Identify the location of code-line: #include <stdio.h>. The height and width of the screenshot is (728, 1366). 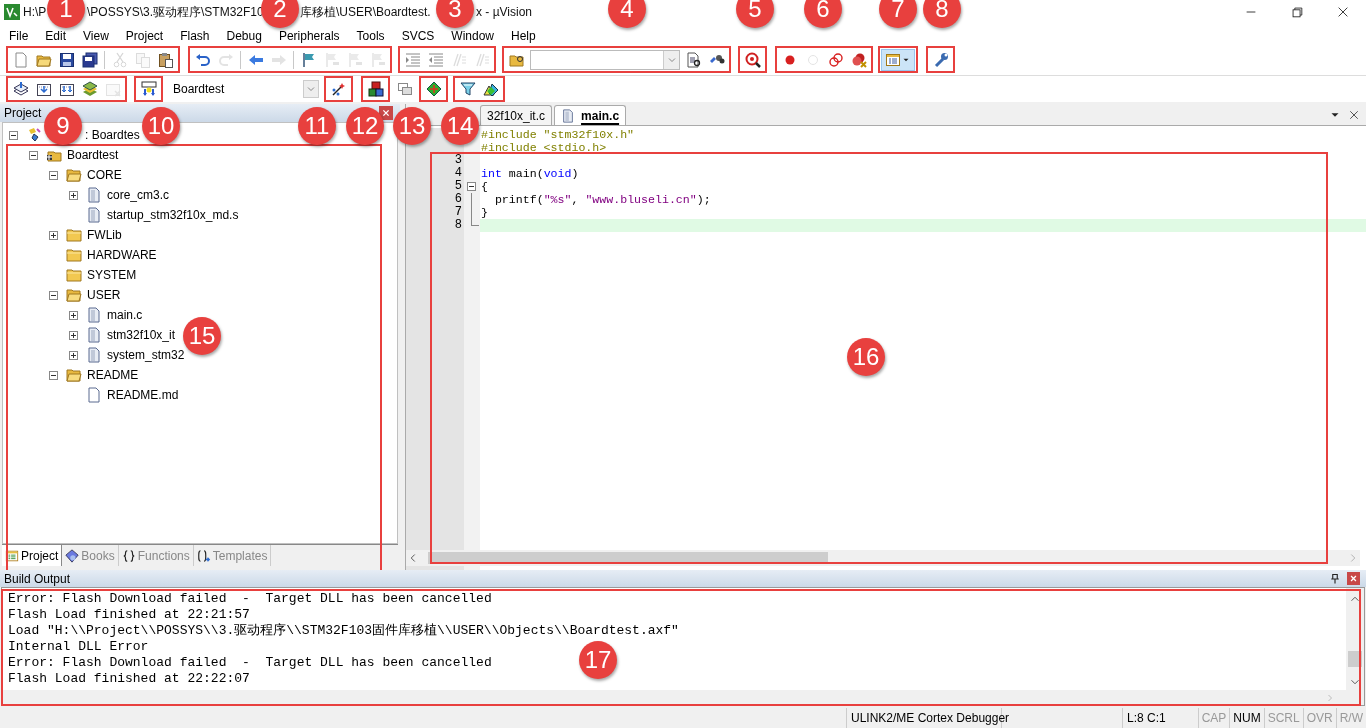
(544, 147).